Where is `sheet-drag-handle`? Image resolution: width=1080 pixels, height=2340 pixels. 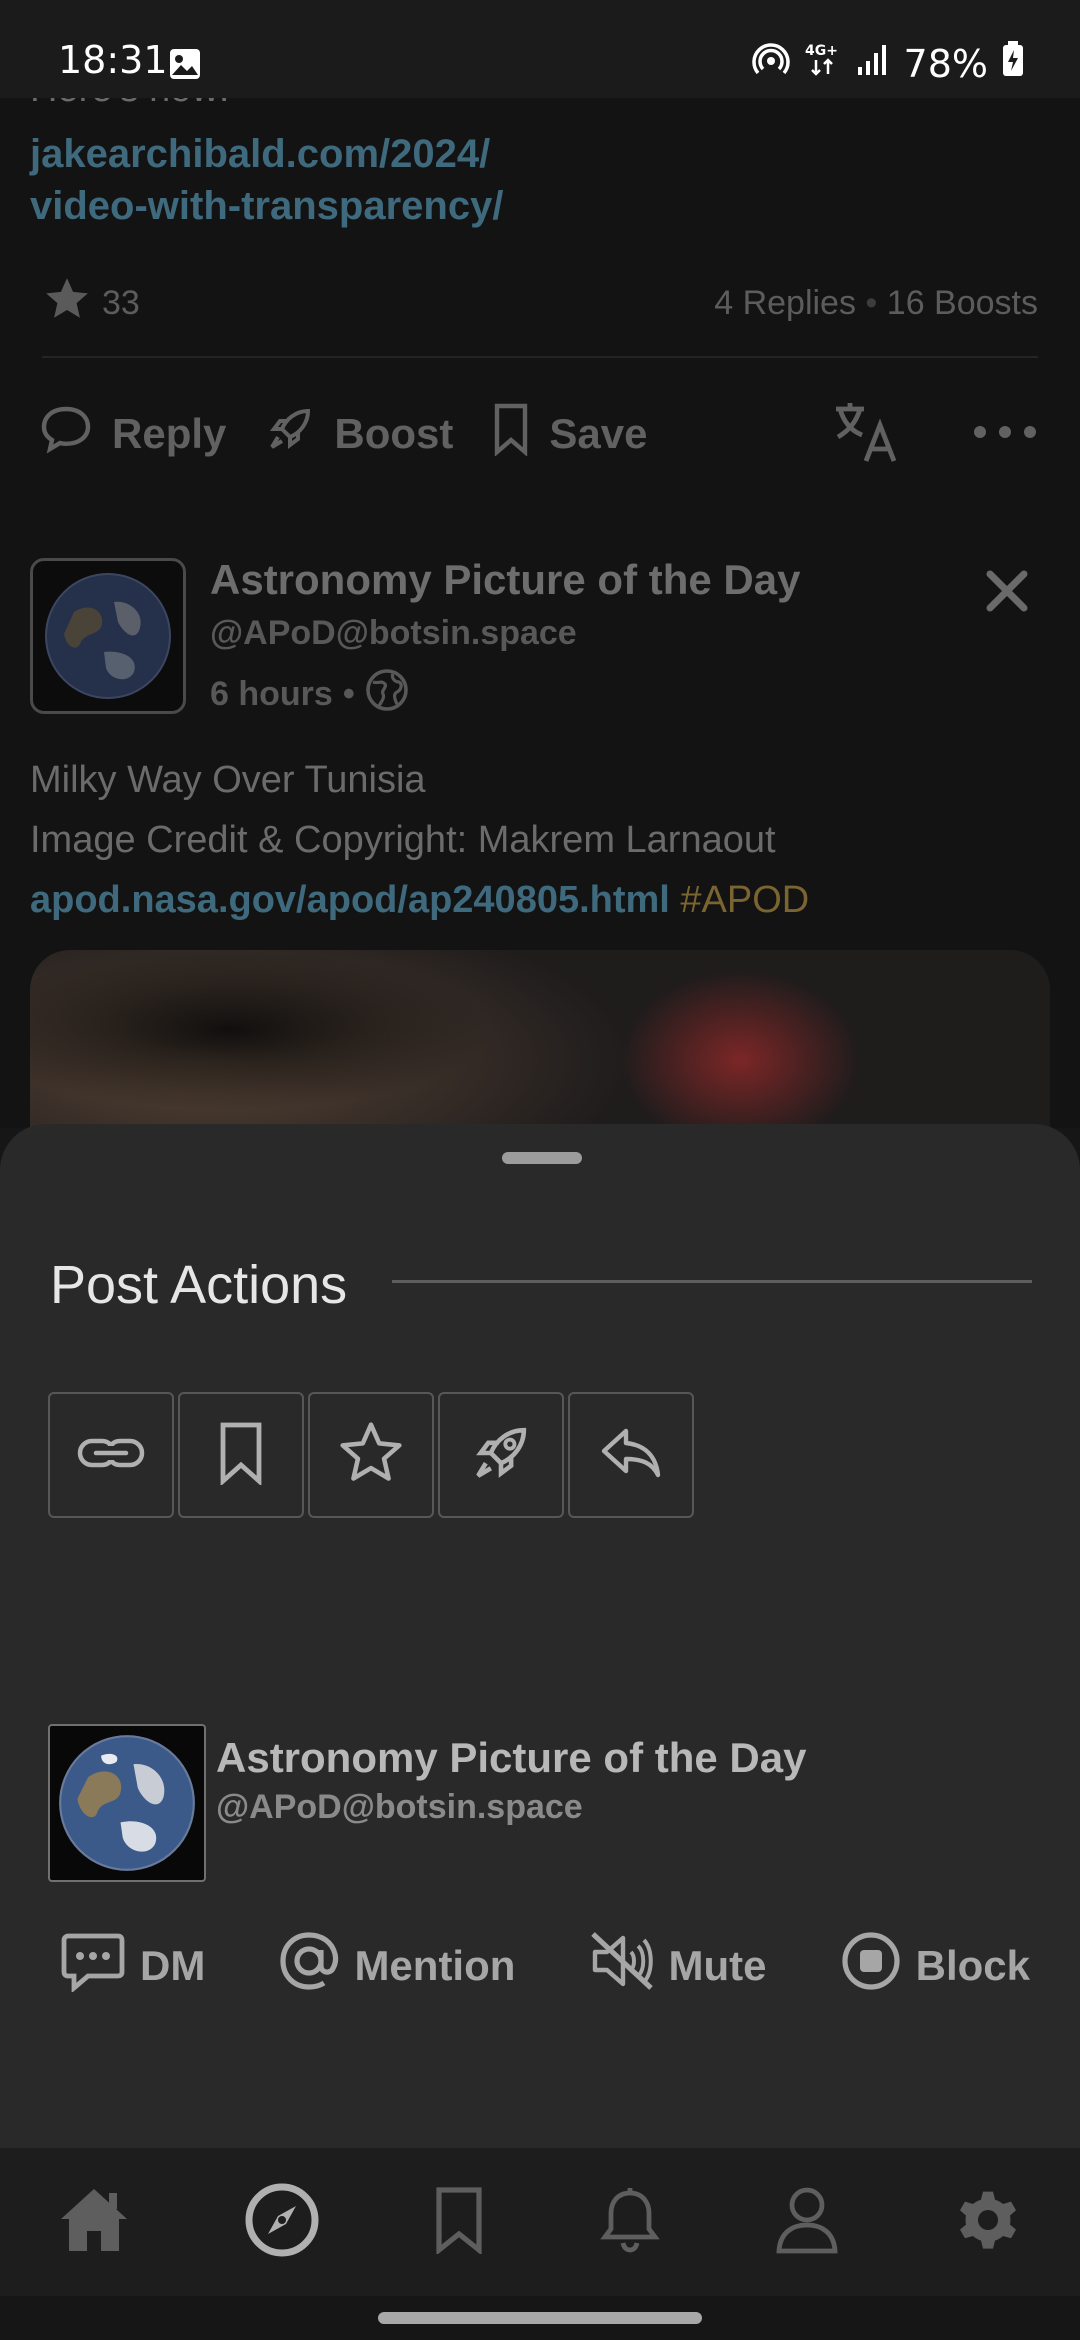
sheet-drag-handle is located at coordinates (542, 1158).